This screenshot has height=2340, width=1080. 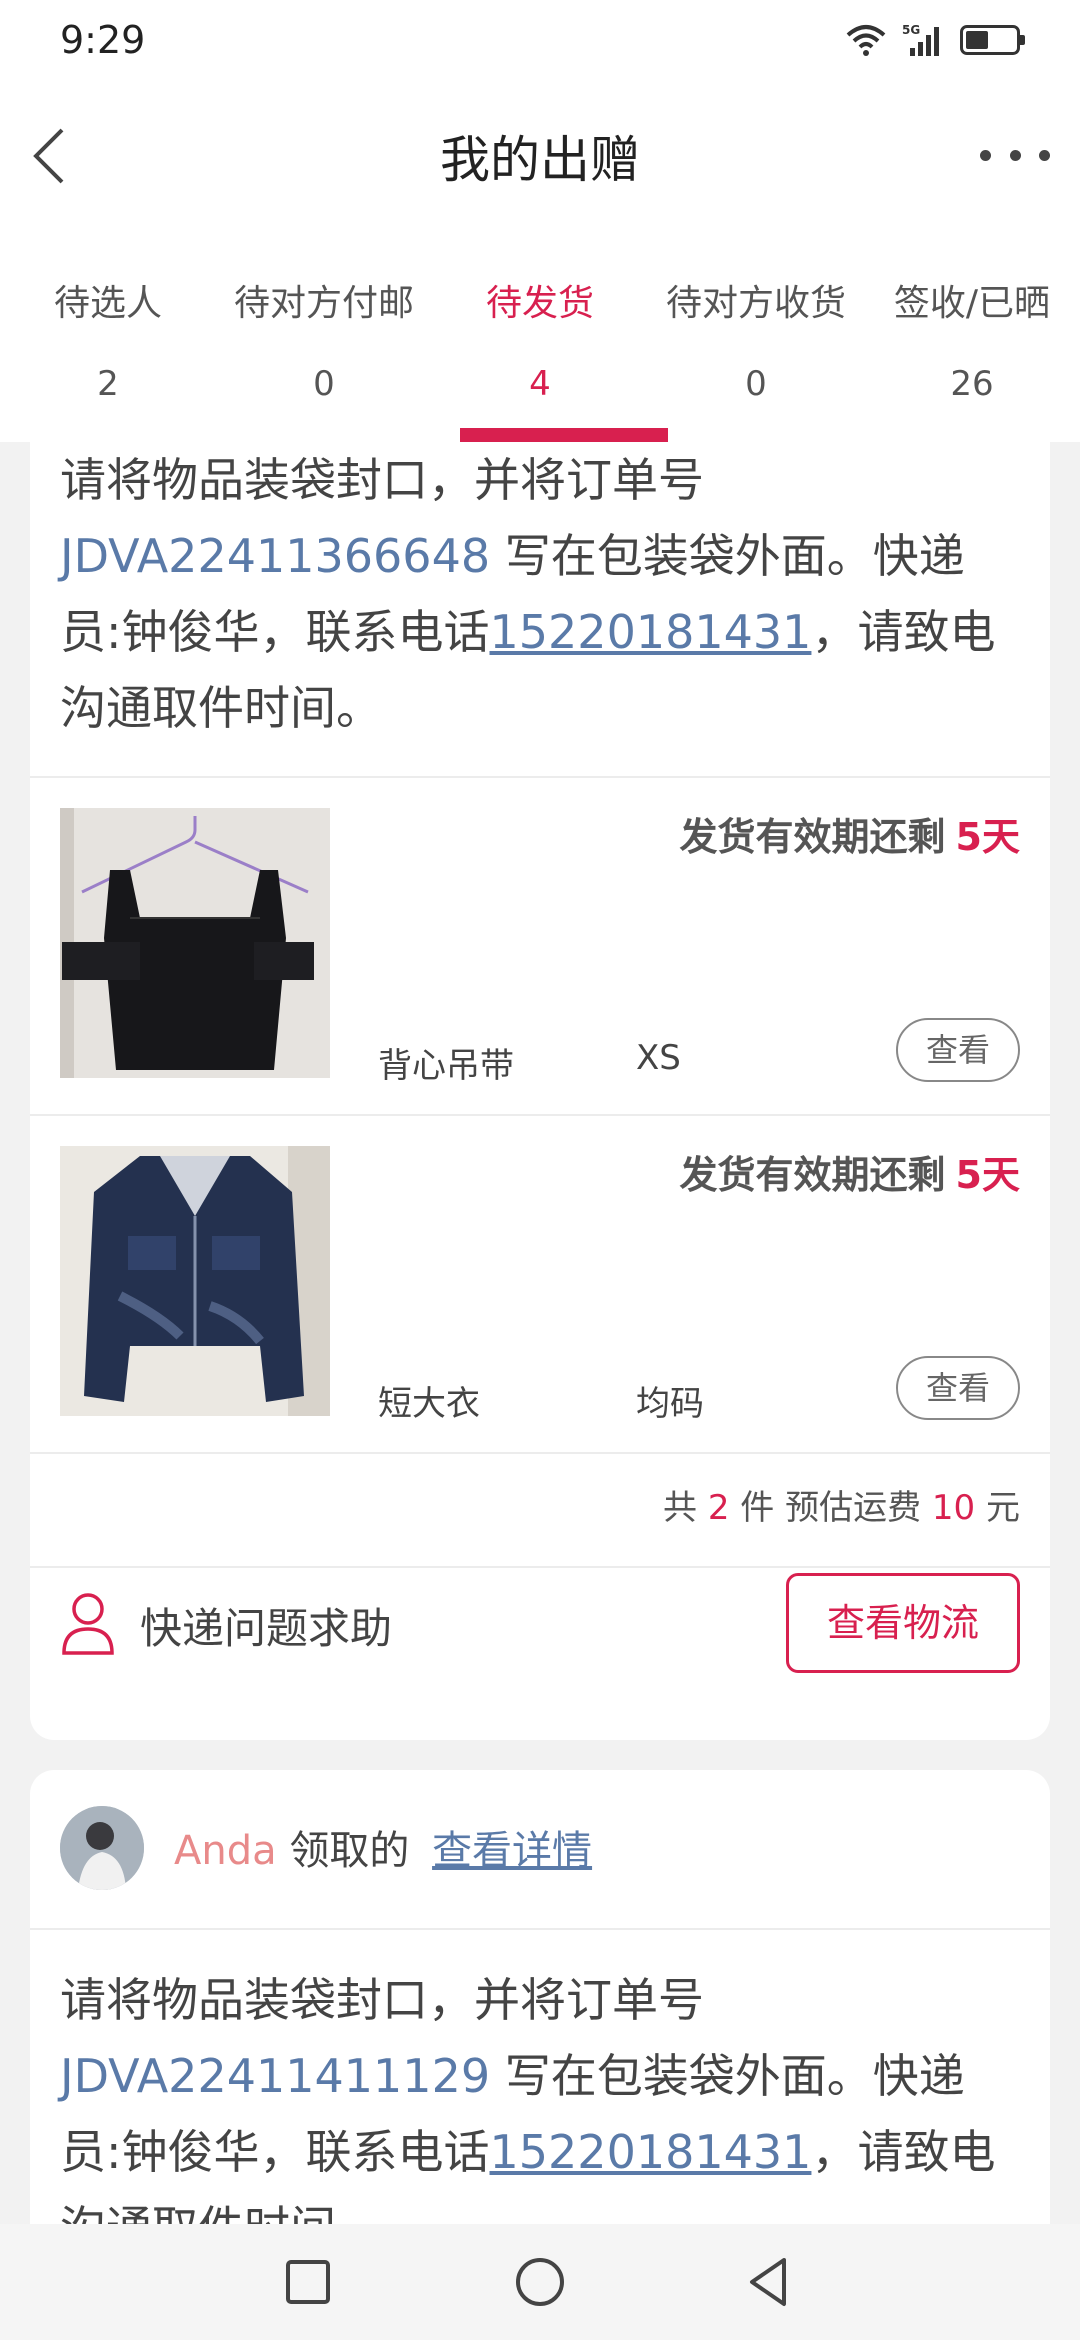 What do you see at coordinates (108, 384) in the screenshot?
I see `tab-count: 2` at bounding box center [108, 384].